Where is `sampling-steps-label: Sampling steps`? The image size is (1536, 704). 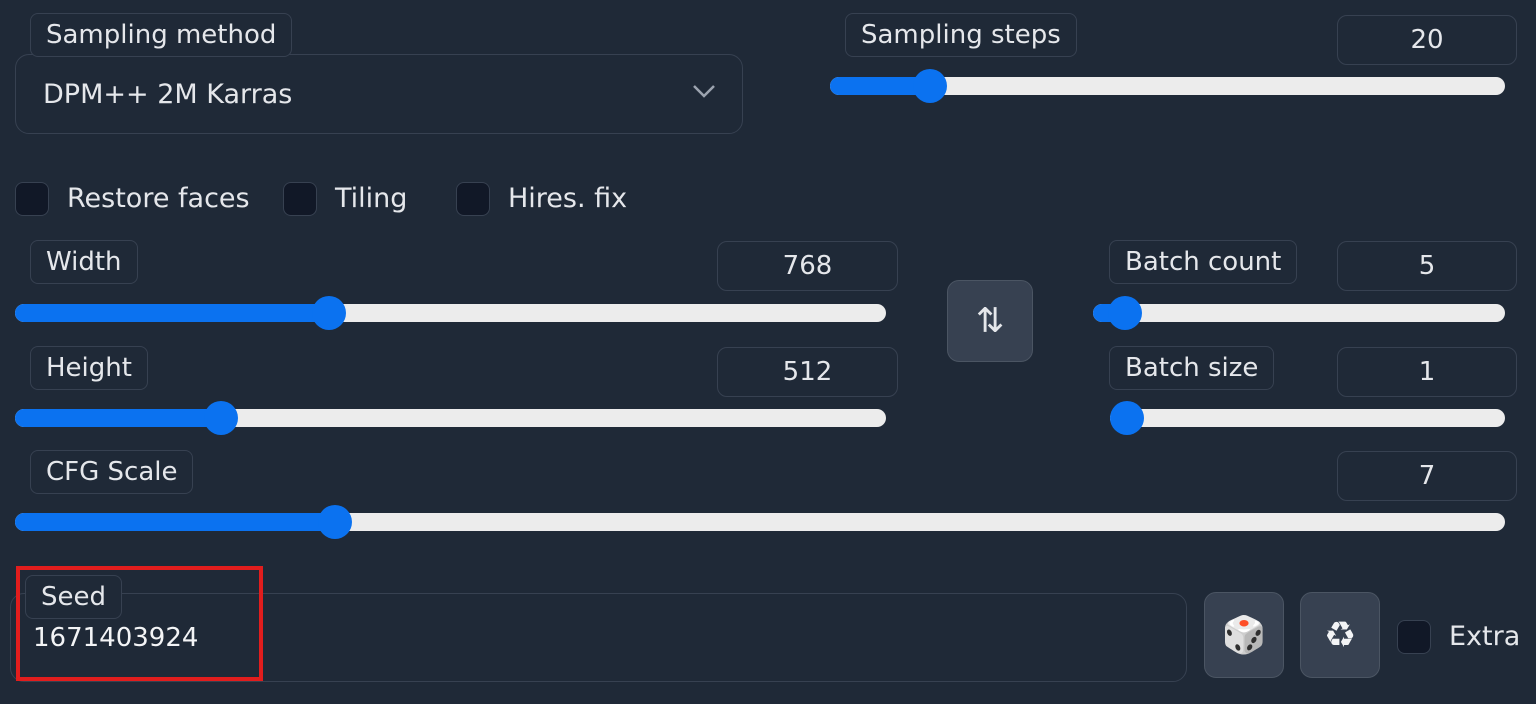 sampling-steps-label: Sampling steps is located at coordinates (961, 35).